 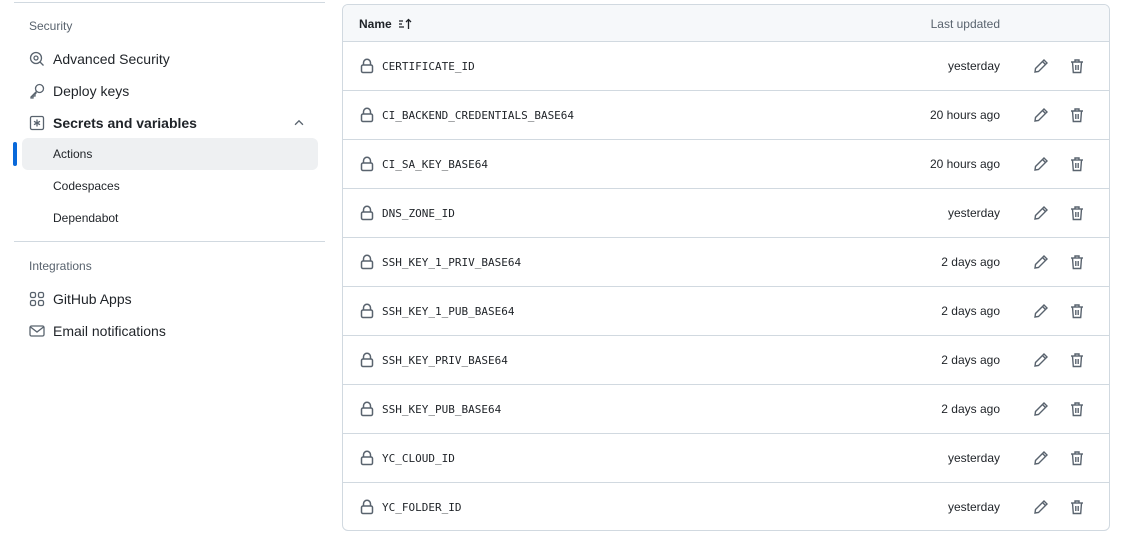 I want to click on codescan-icon, so click(x=37, y=59).